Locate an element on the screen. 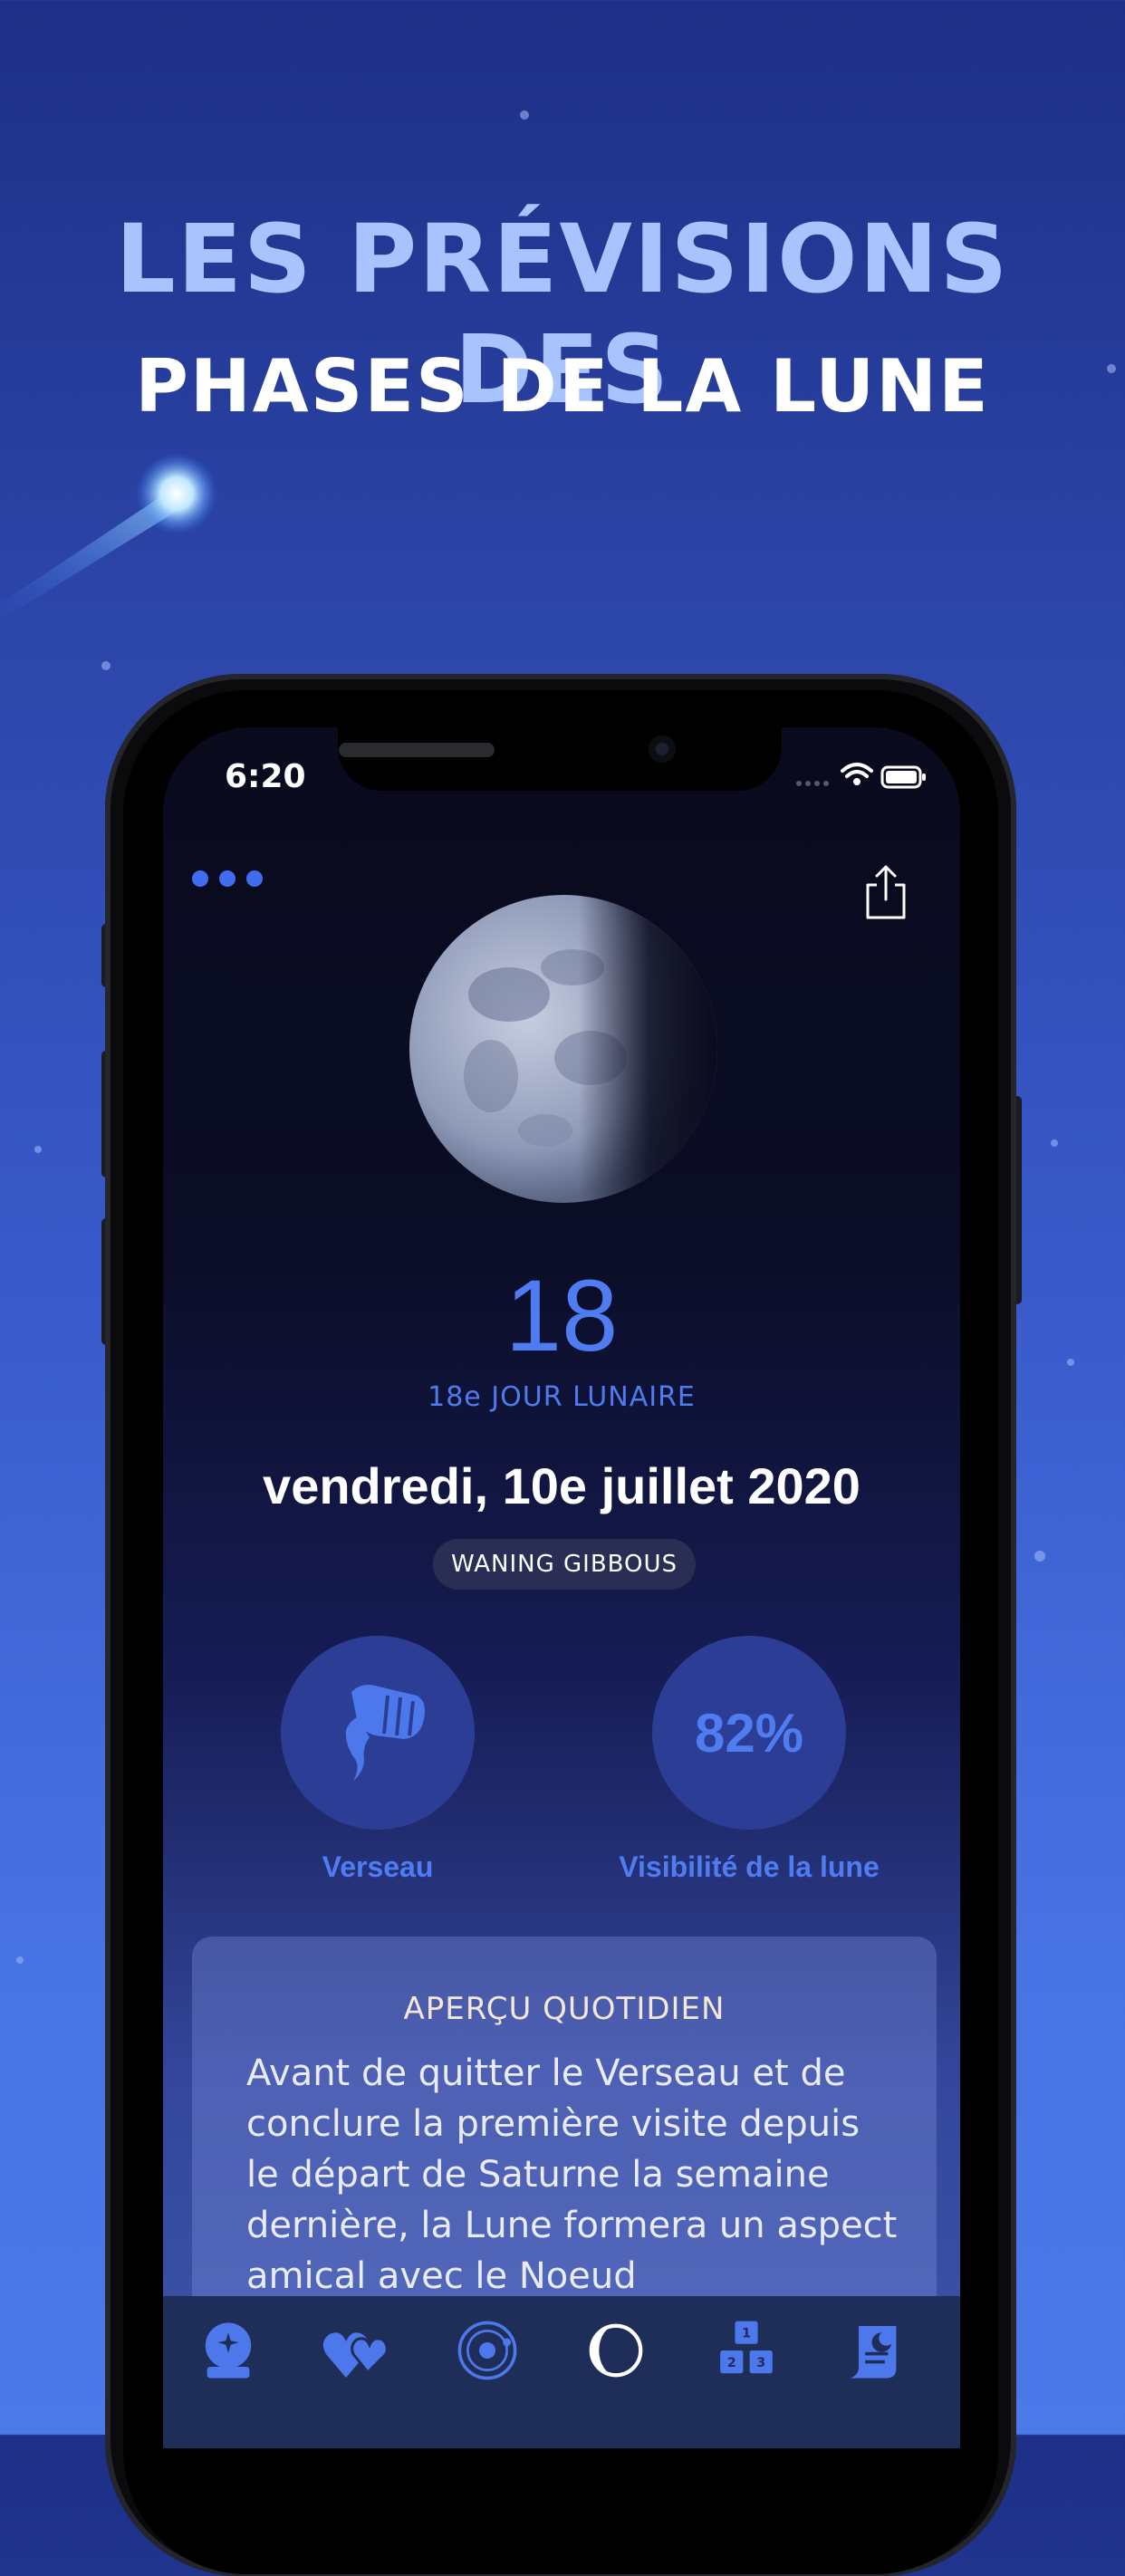 The height and width of the screenshot is (2576, 1125). tab-crystal-ball is located at coordinates (229, 2350).